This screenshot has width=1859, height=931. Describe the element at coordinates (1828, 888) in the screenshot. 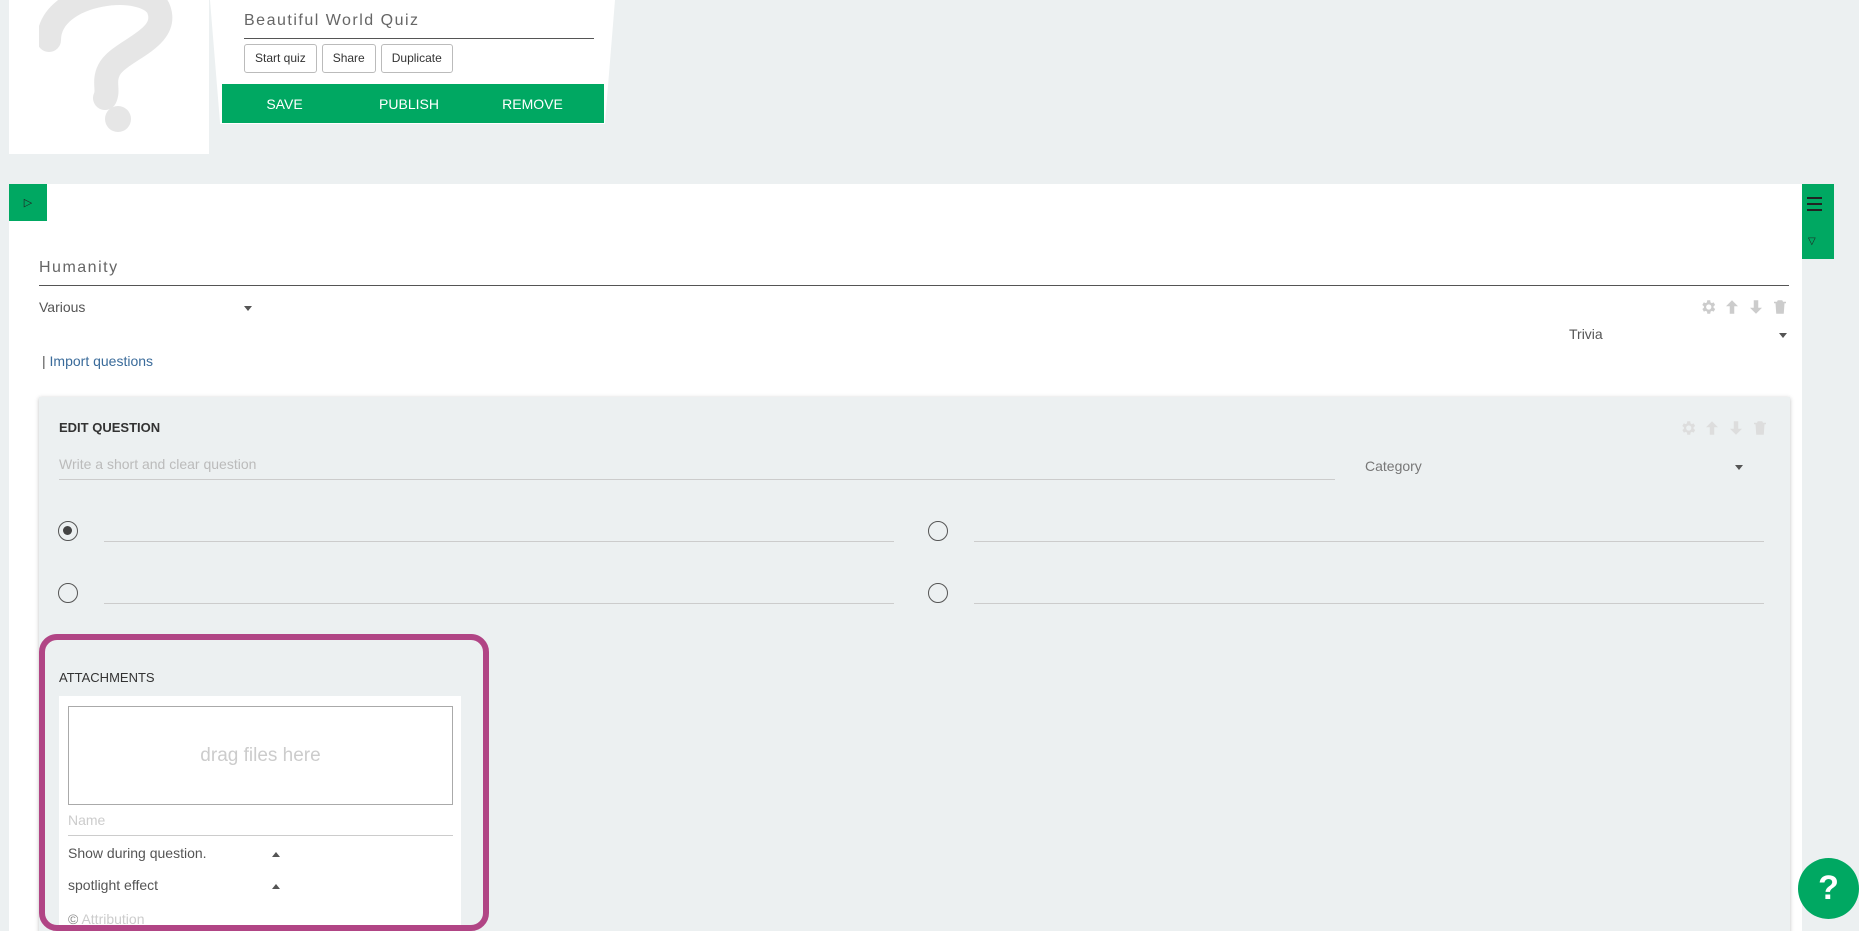

I see `help-button: ?` at that location.